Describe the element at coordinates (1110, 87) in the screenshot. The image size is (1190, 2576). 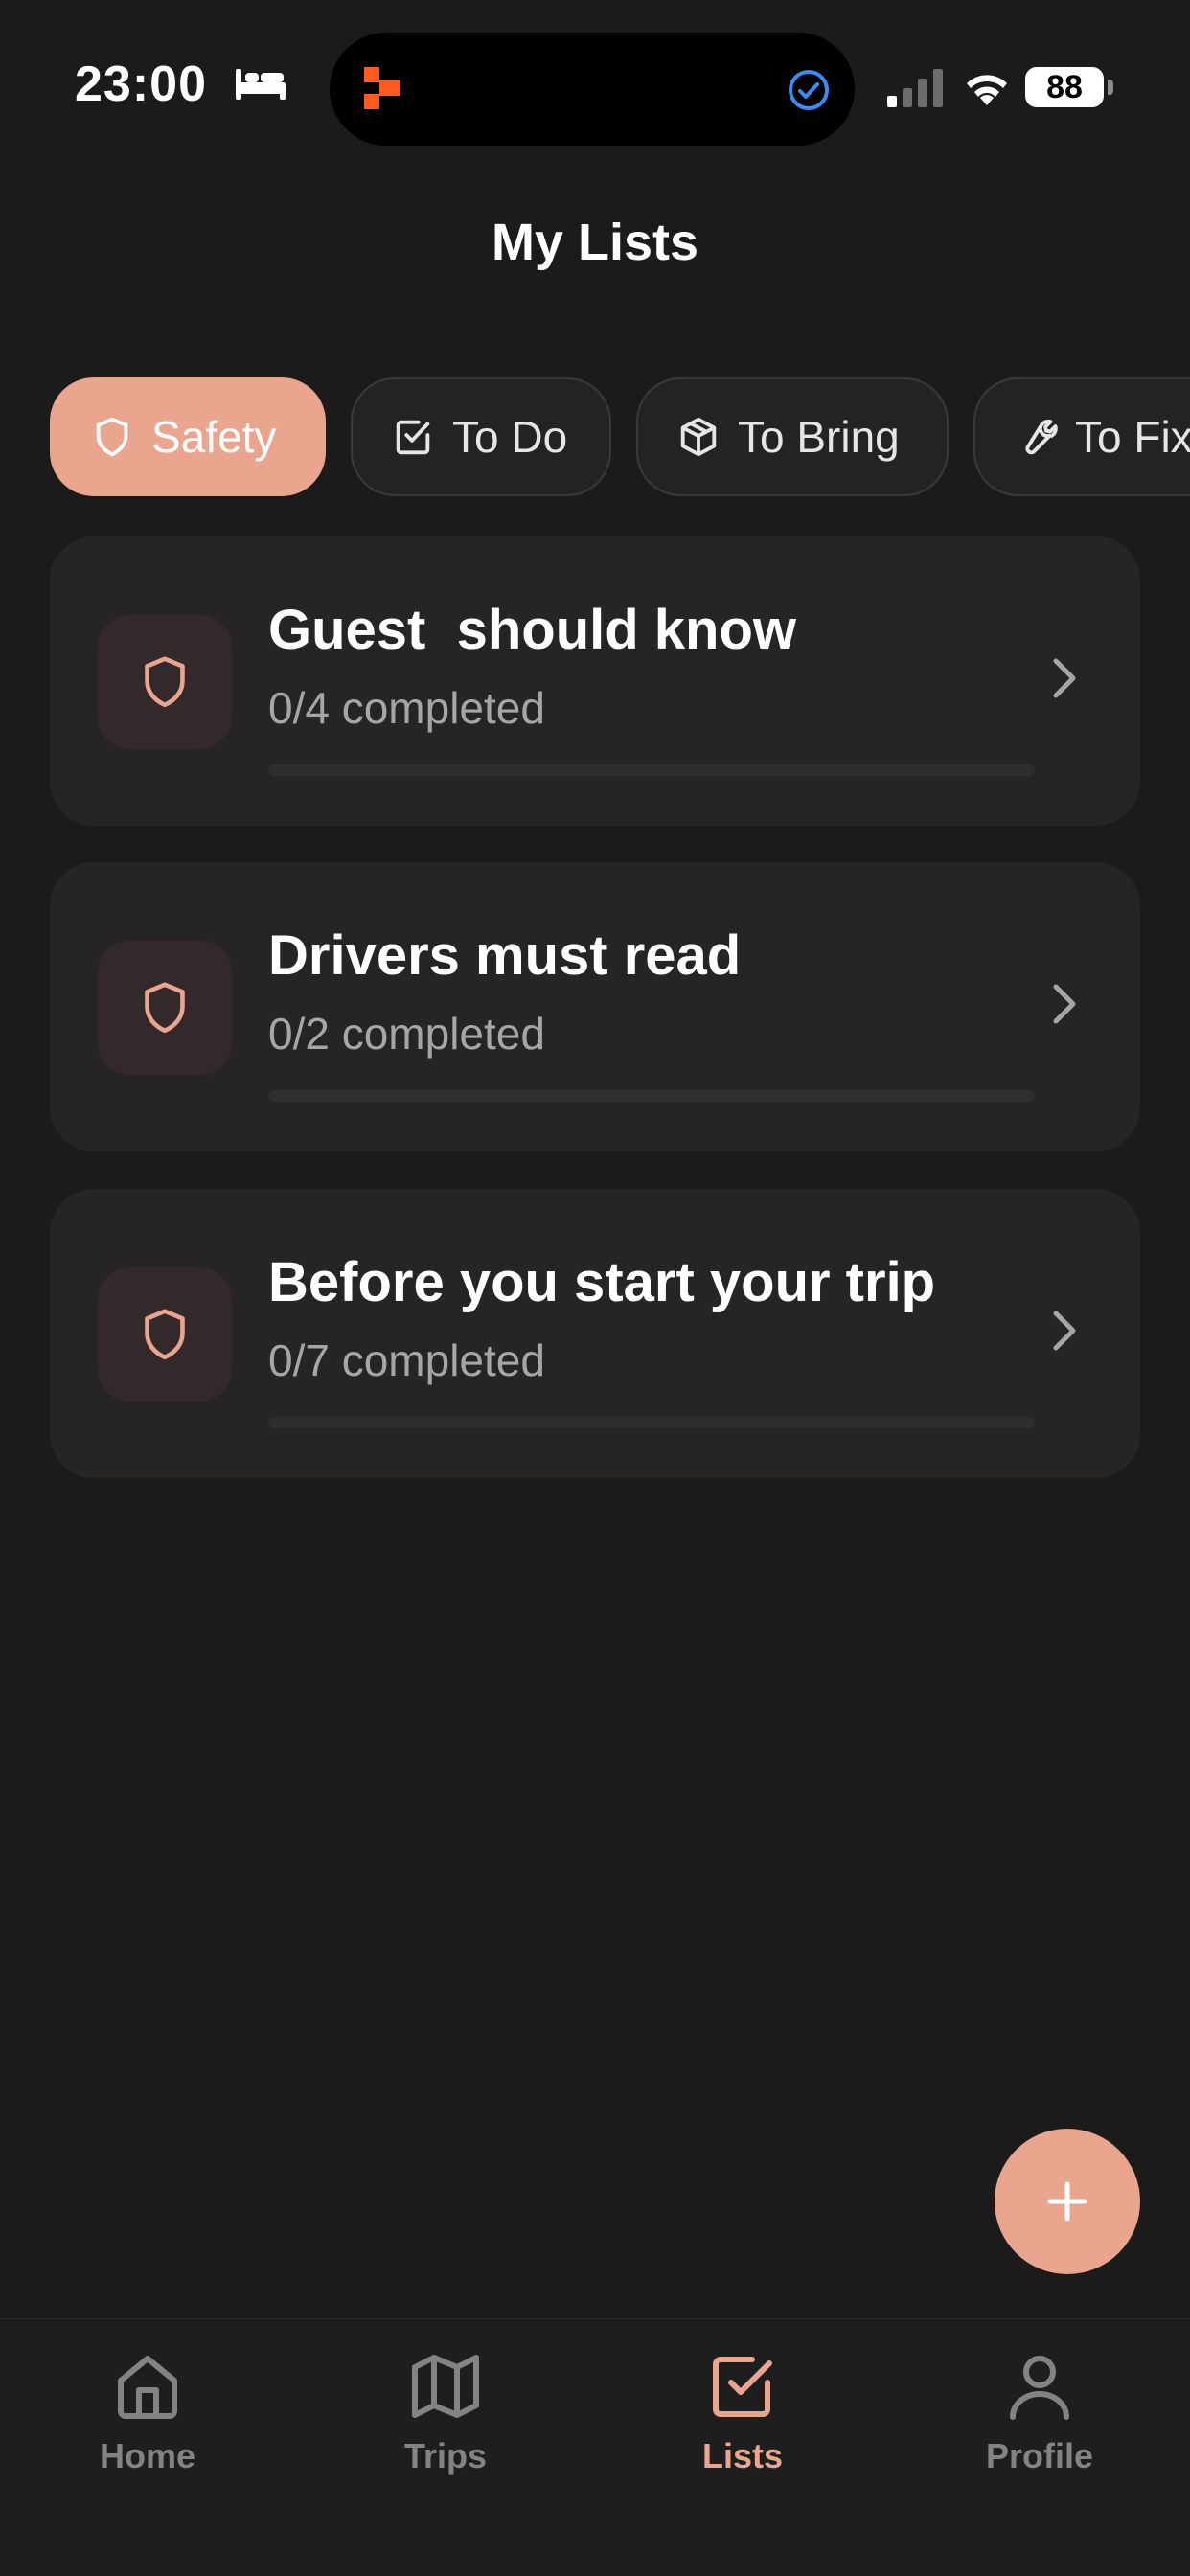
I see `battery-nub` at that location.